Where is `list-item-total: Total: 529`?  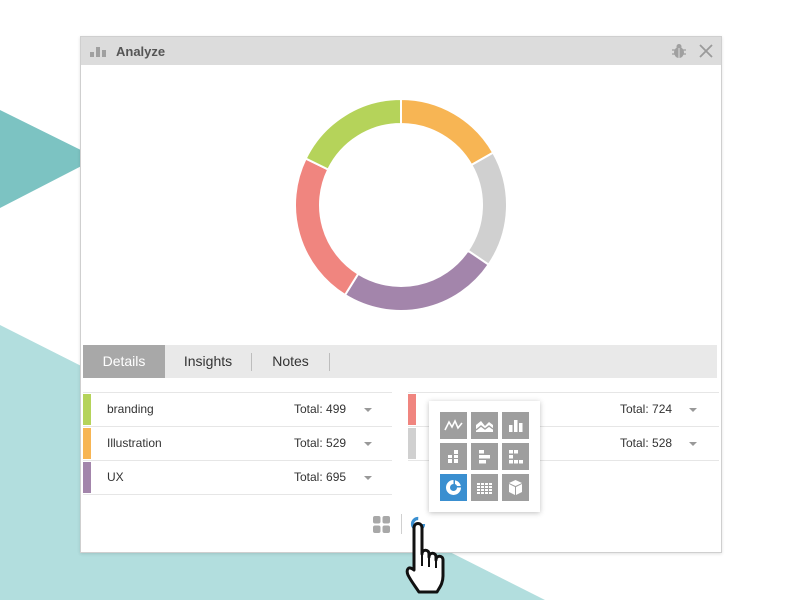 list-item-total: Total: 529 is located at coordinates (320, 443).